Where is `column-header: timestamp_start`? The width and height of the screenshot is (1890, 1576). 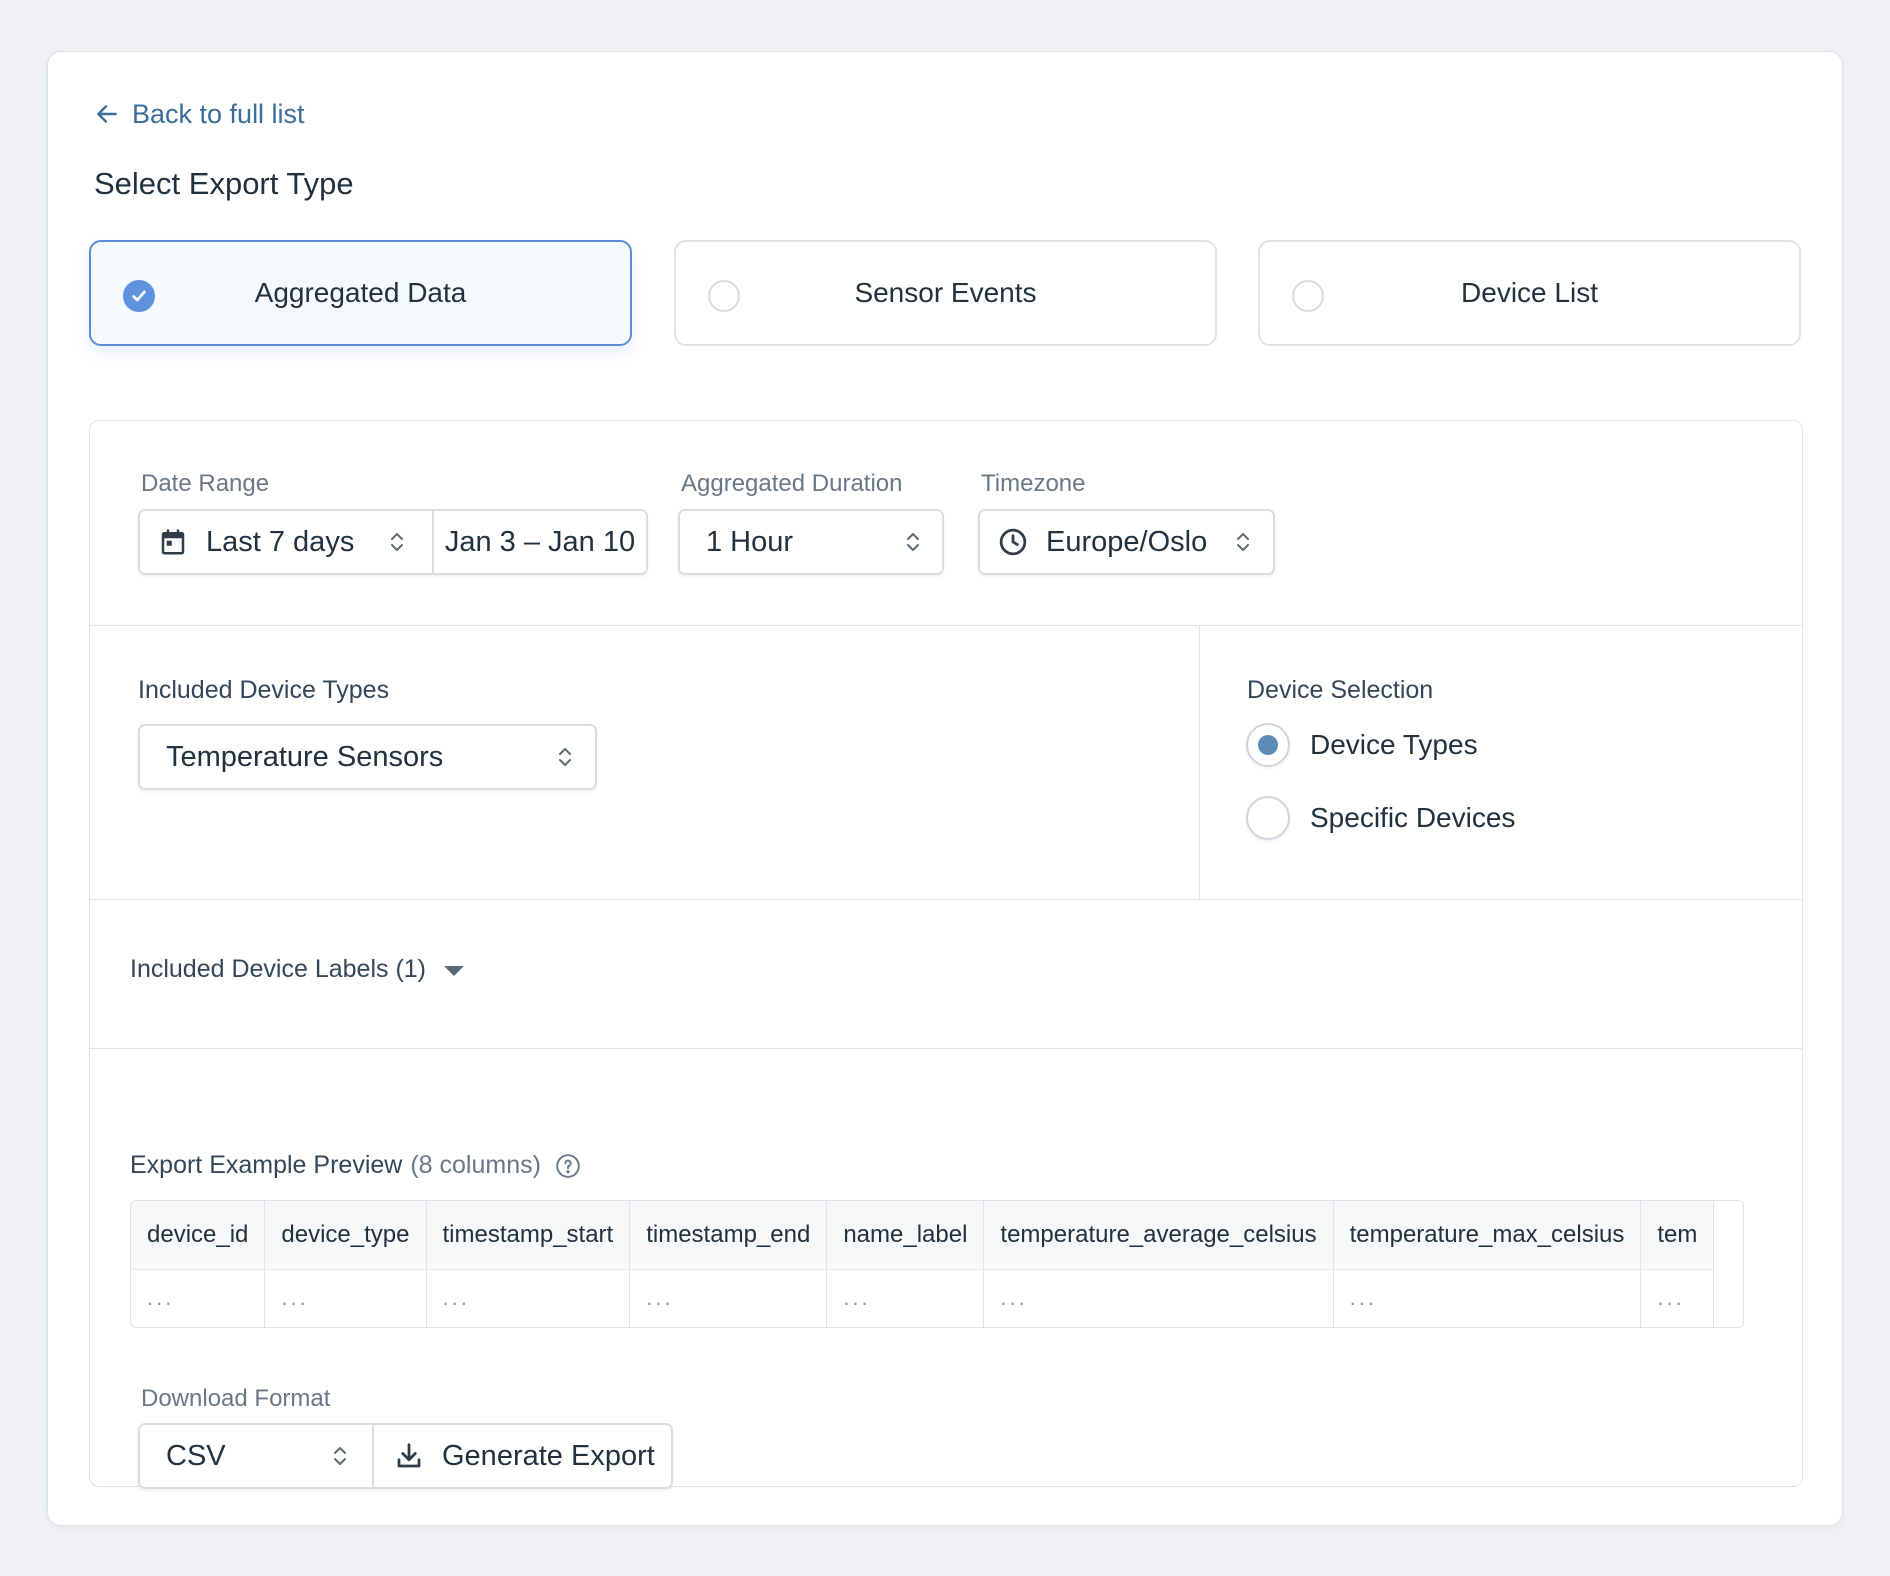 column-header: timestamp_start is located at coordinates (528, 1235).